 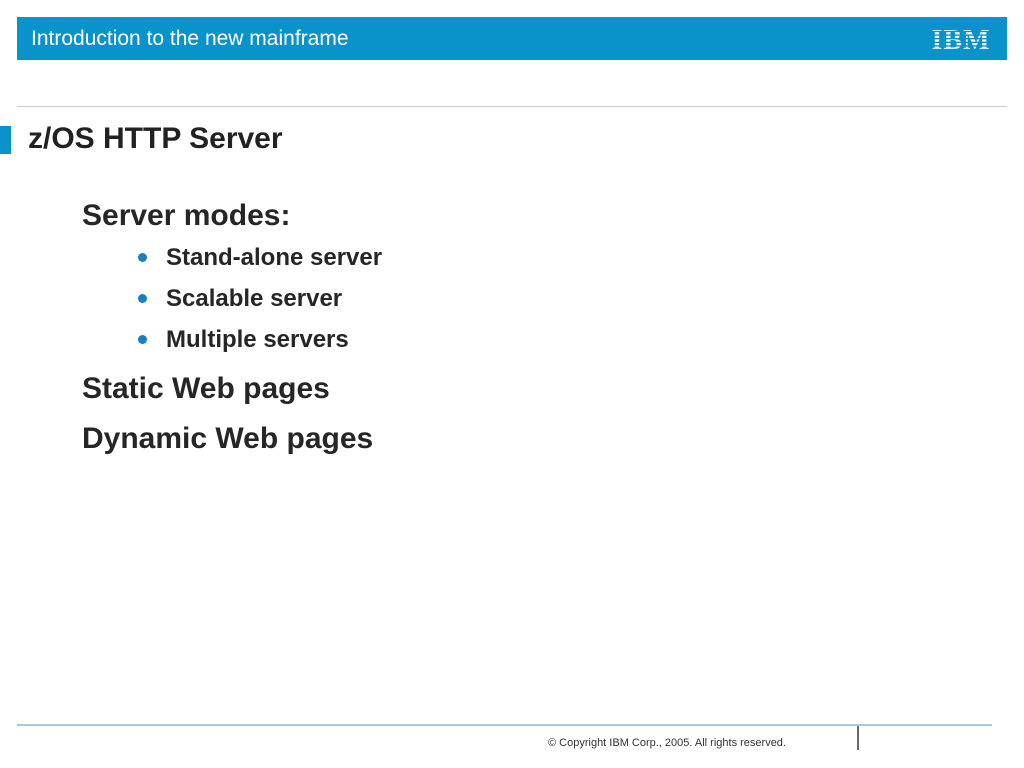 What do you see at coordinates (858, 738) in the screenshot?
I see `footer-tick` at bounding box center [858, 738].